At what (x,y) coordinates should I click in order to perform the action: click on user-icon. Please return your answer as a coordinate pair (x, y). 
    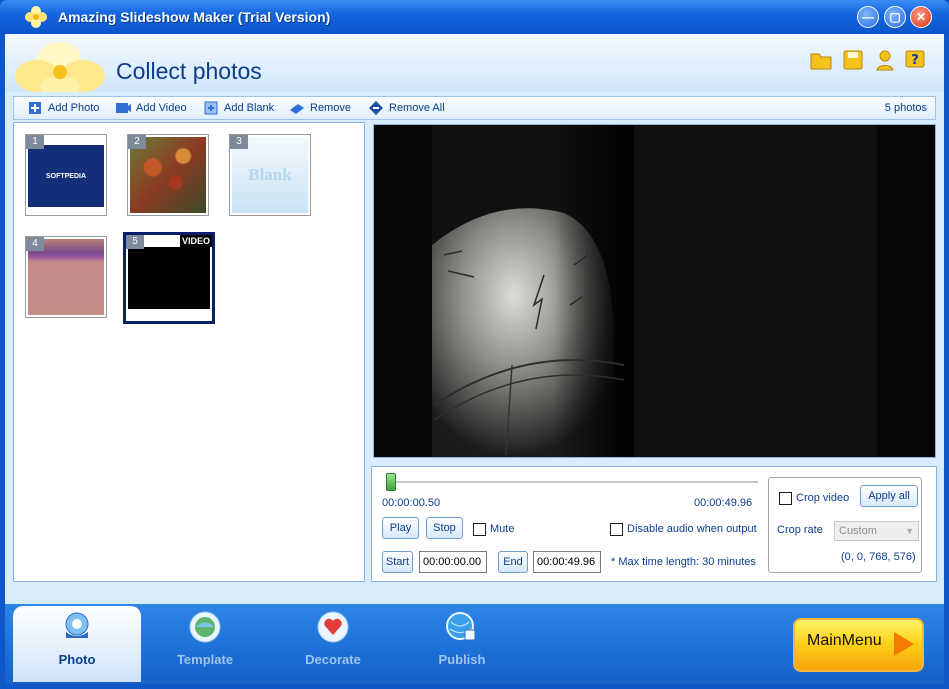
    Looking at the image, I should click on (885, 60).